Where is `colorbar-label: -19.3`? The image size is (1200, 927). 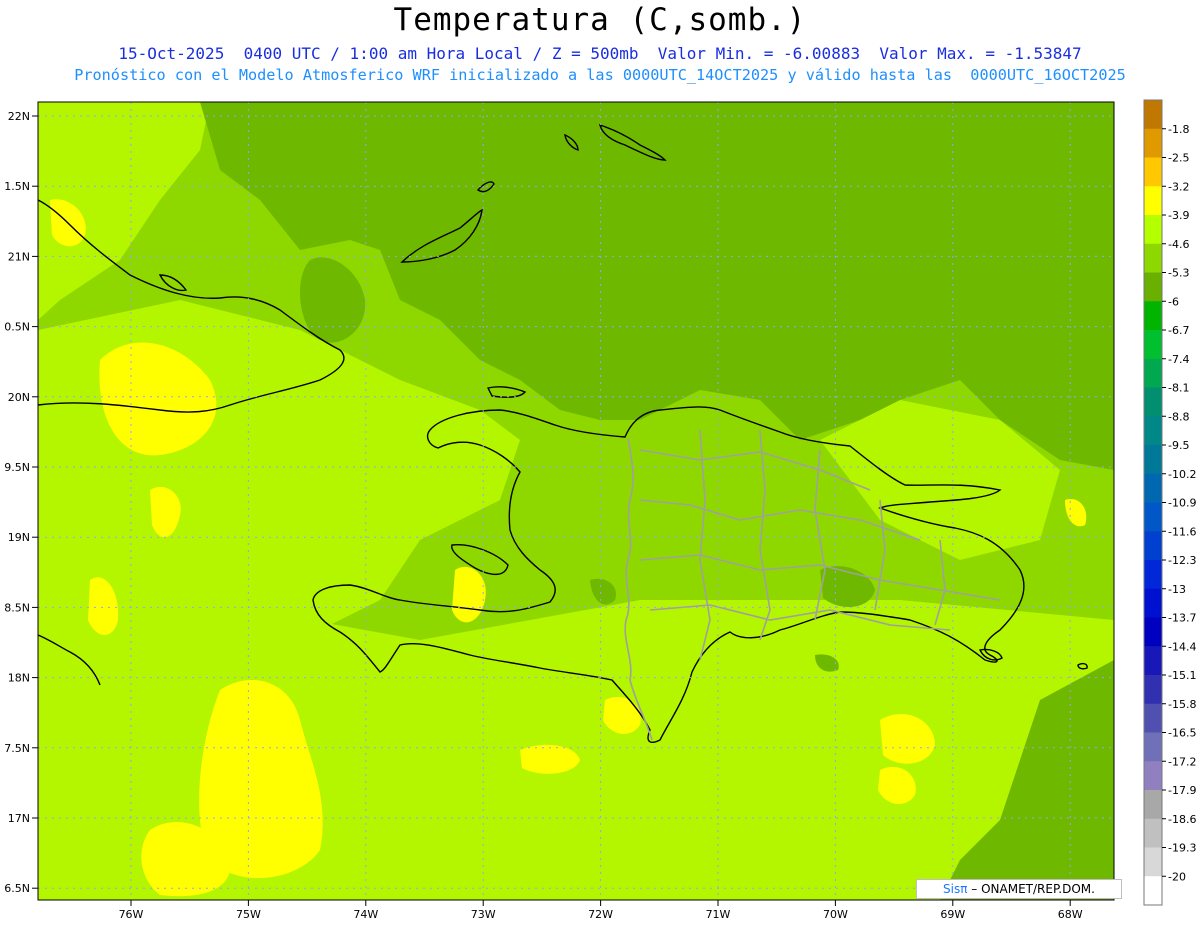 colorbar-label: -19.3 is located at coordinates (1182, 848).